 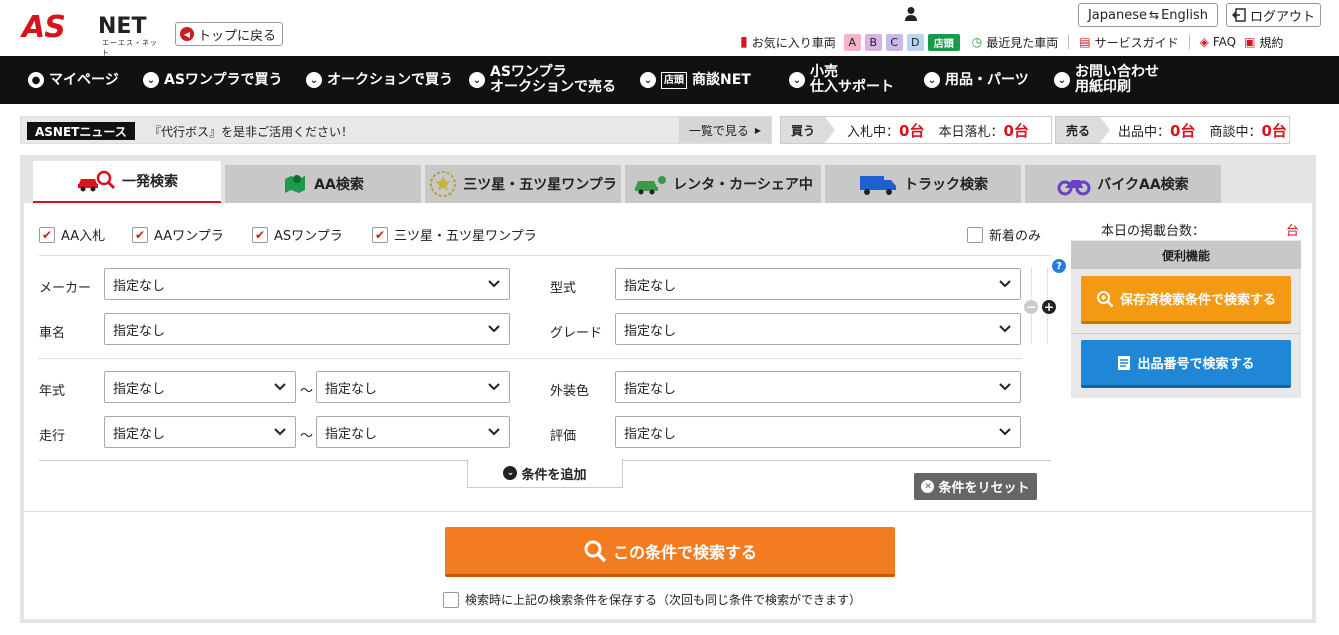 What do you see at coordinates (1137, 42) in the screenshot?
I see `service-guide-link: サービスガイド` at bounding box center [1137, 42].